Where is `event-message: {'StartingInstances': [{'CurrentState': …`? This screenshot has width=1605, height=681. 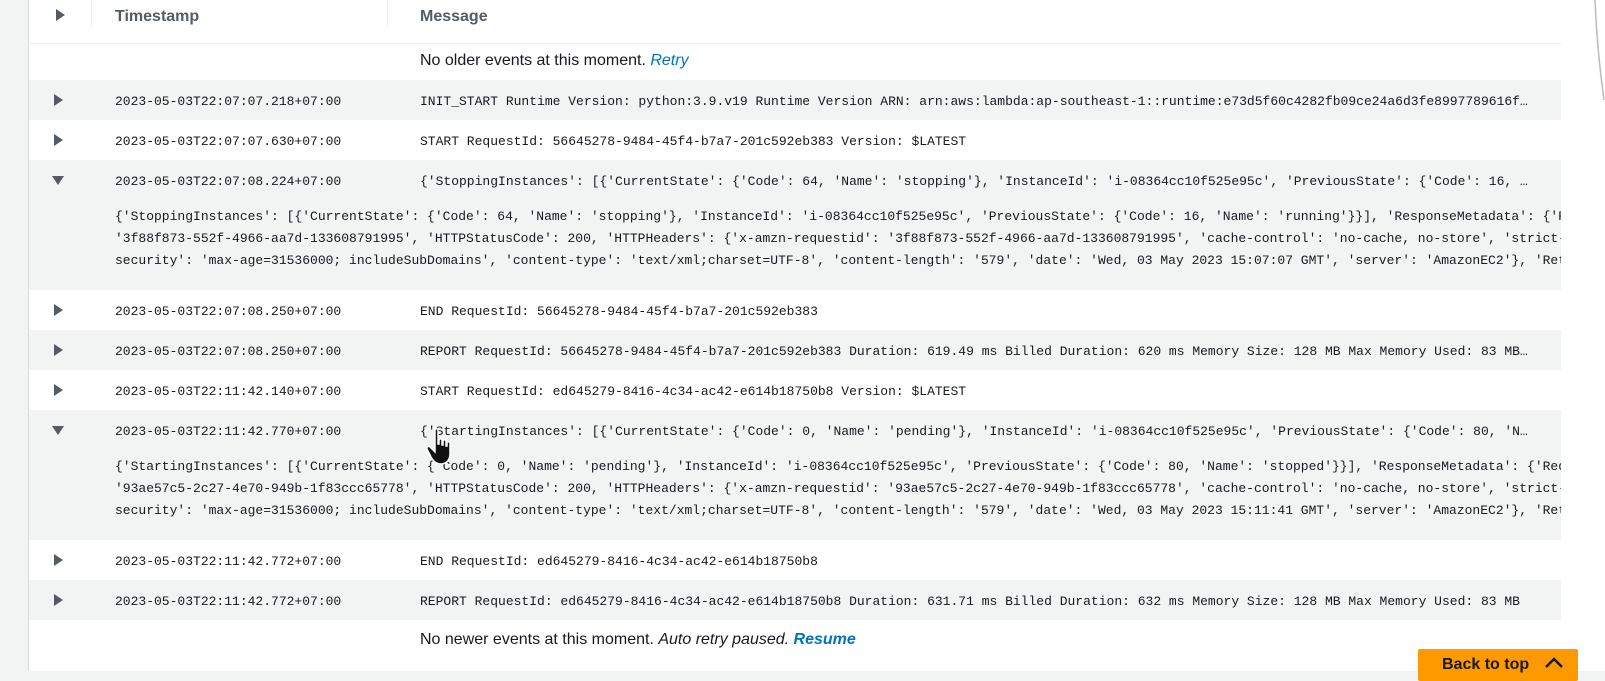
event-message: {'StartingInstances': [{'CurrentState': … is located at coordinates (975, 431).